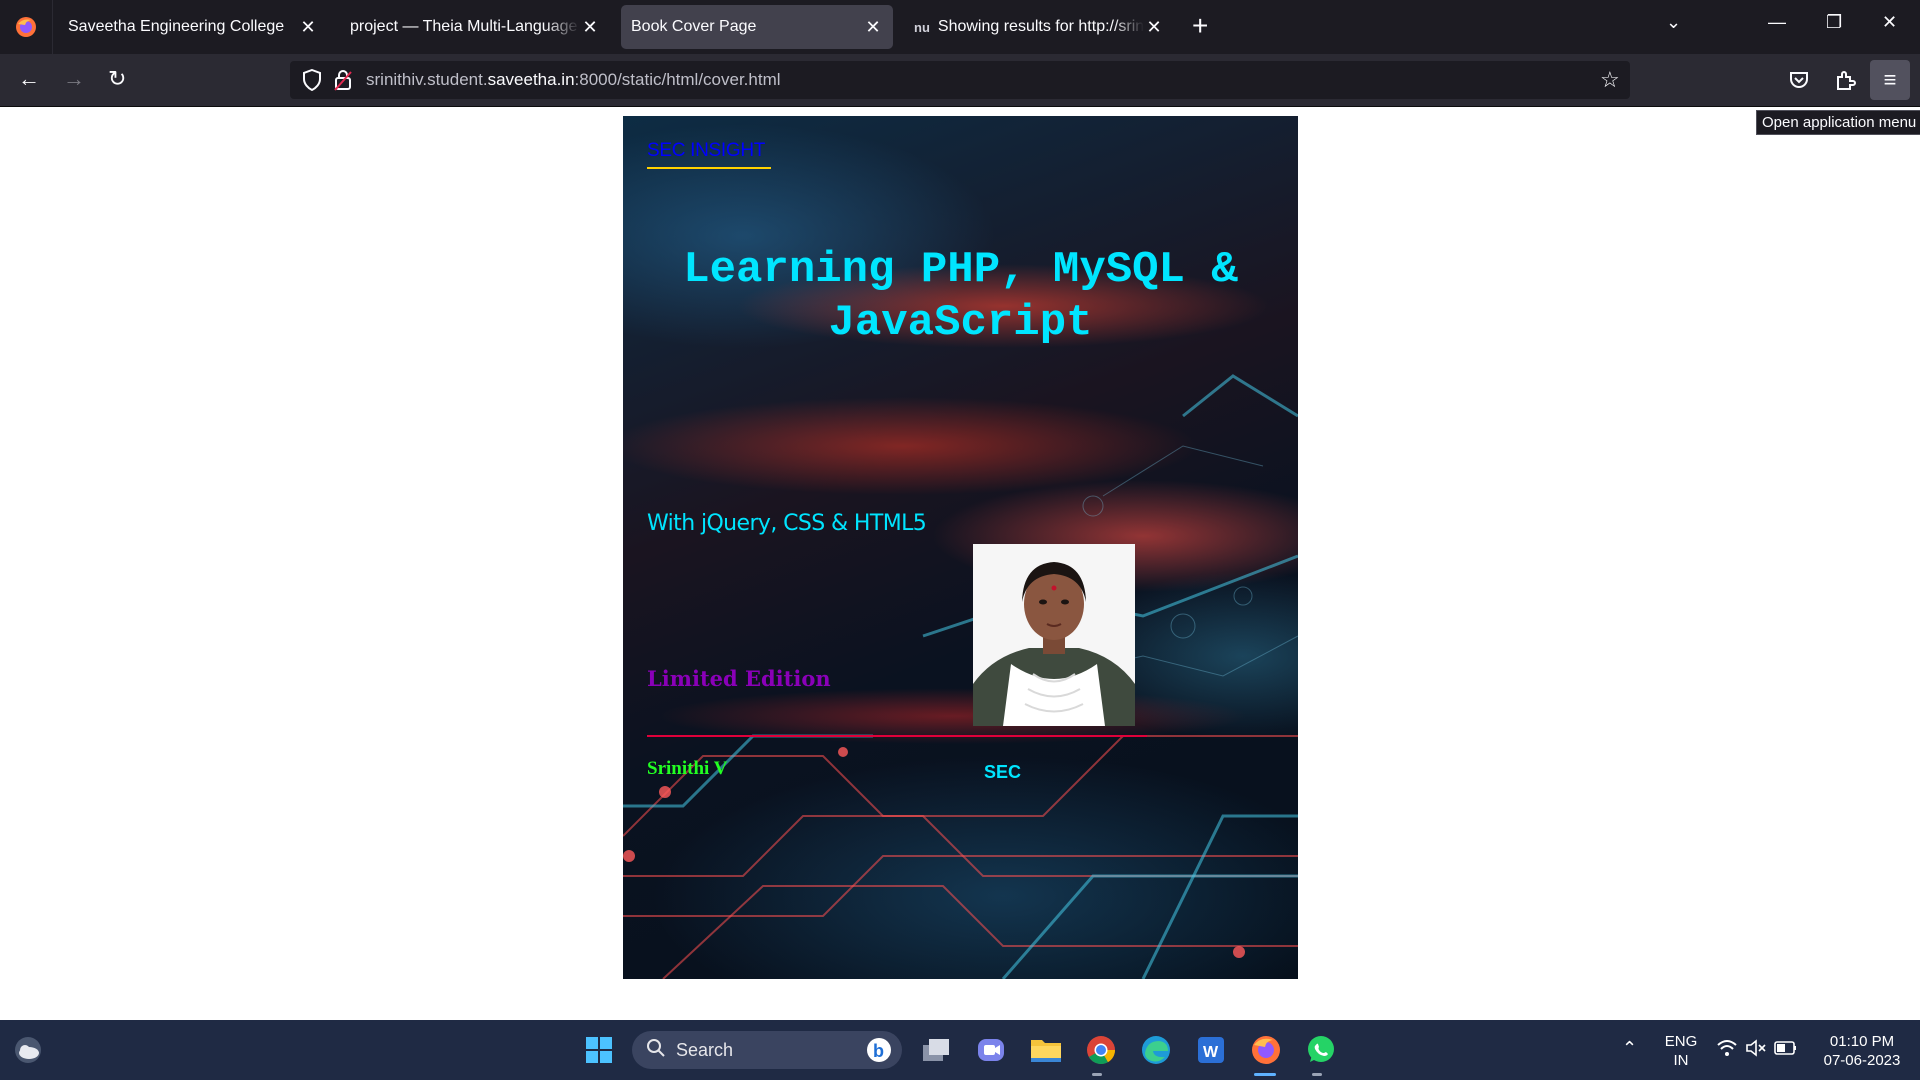  I want to click on clock-date: 07-06-2023, so click(1862, 1060).